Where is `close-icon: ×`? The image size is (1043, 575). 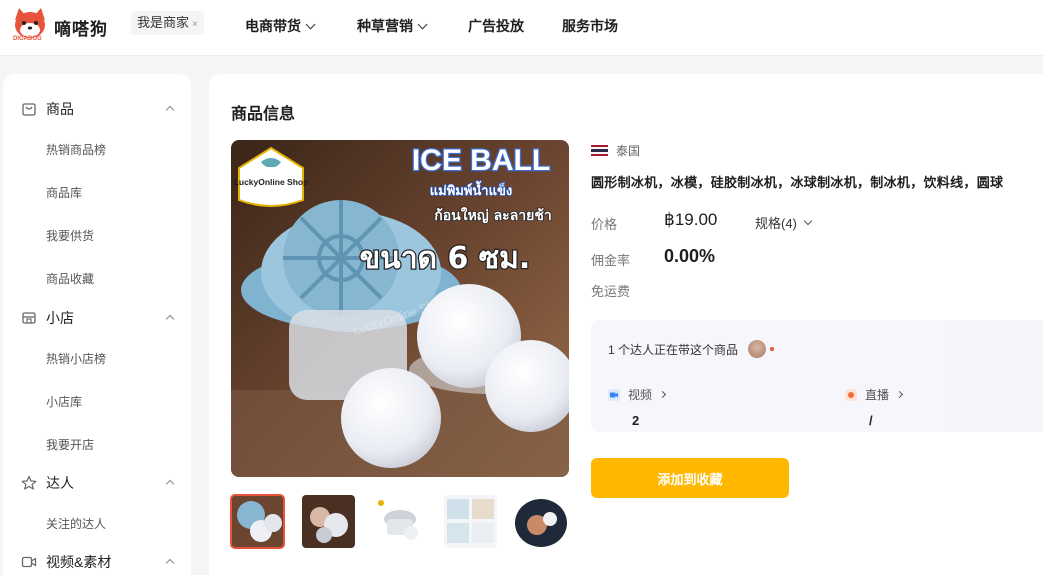
close-icon: × is located at coordinates (195, 24).